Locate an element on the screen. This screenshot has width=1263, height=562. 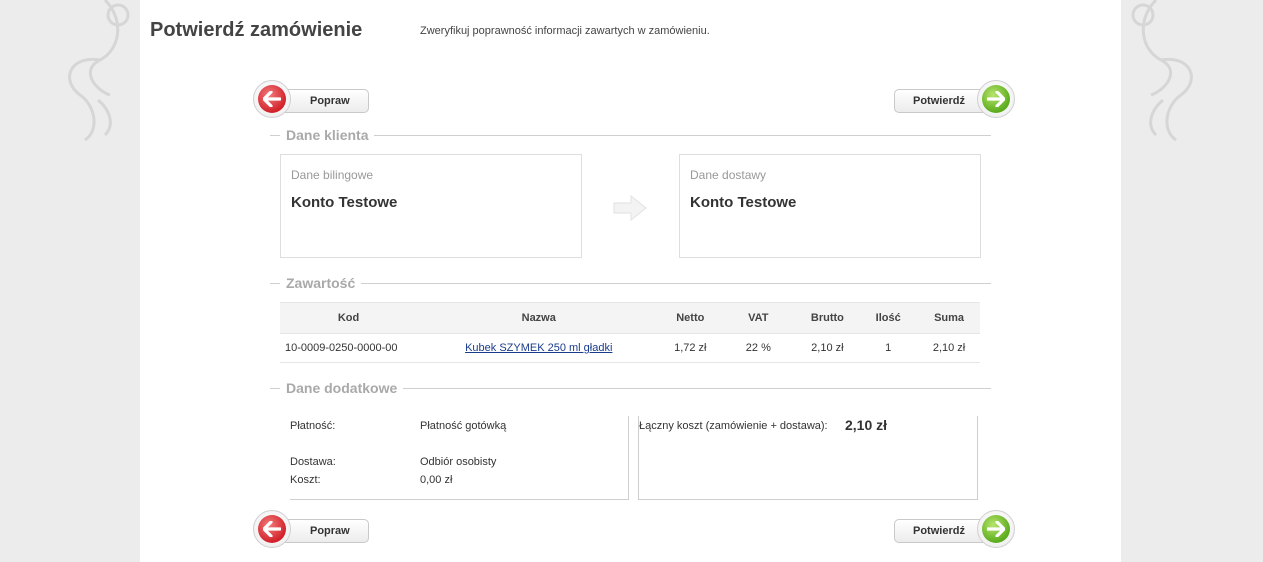
total-label: Łączny koszt (zamówienie + dostawa): is located at coordinates (733, 426).